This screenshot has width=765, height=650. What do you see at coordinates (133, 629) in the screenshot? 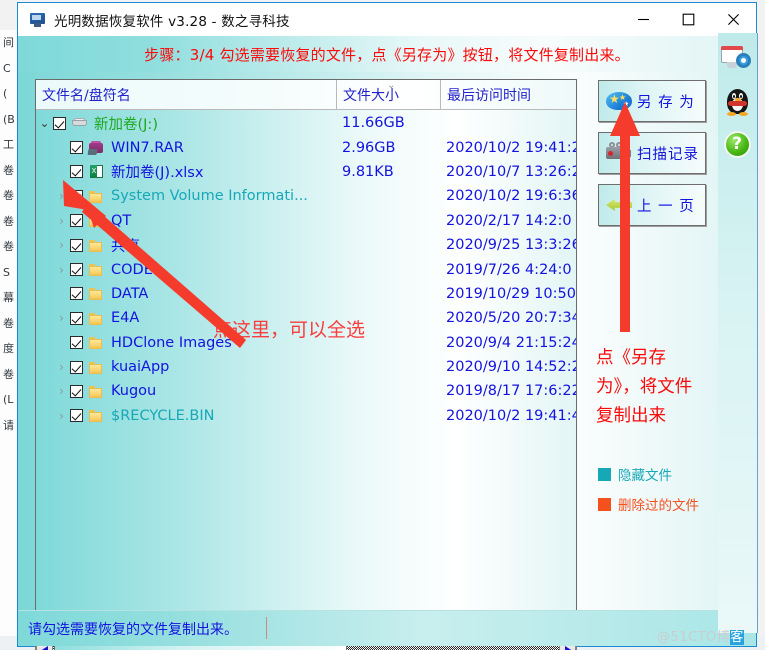
I see `status-bar-text: 请勾选需要恢复的文件复制出来。` at bounding box center [133, 629].